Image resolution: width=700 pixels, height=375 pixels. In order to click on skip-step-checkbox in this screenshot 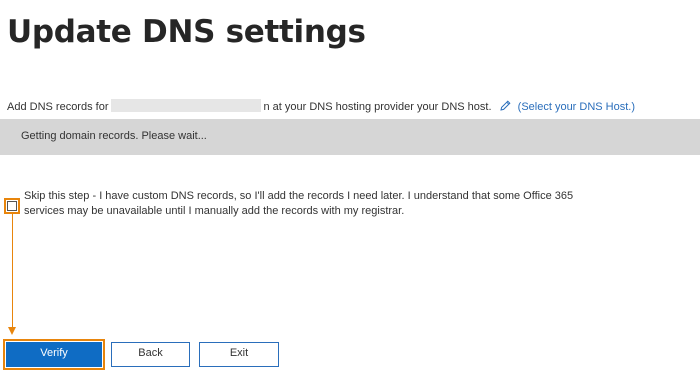, I will do `click(12, 206)`.